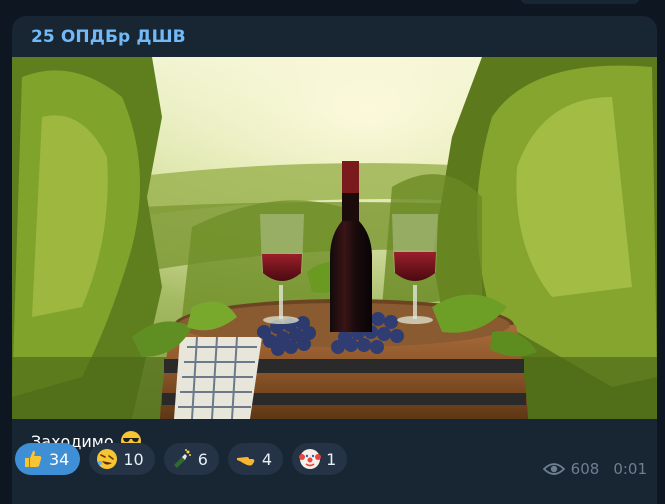 This screenshot has width=665, height=504. I want to click on reaction-count: 6, so click(202, 459).